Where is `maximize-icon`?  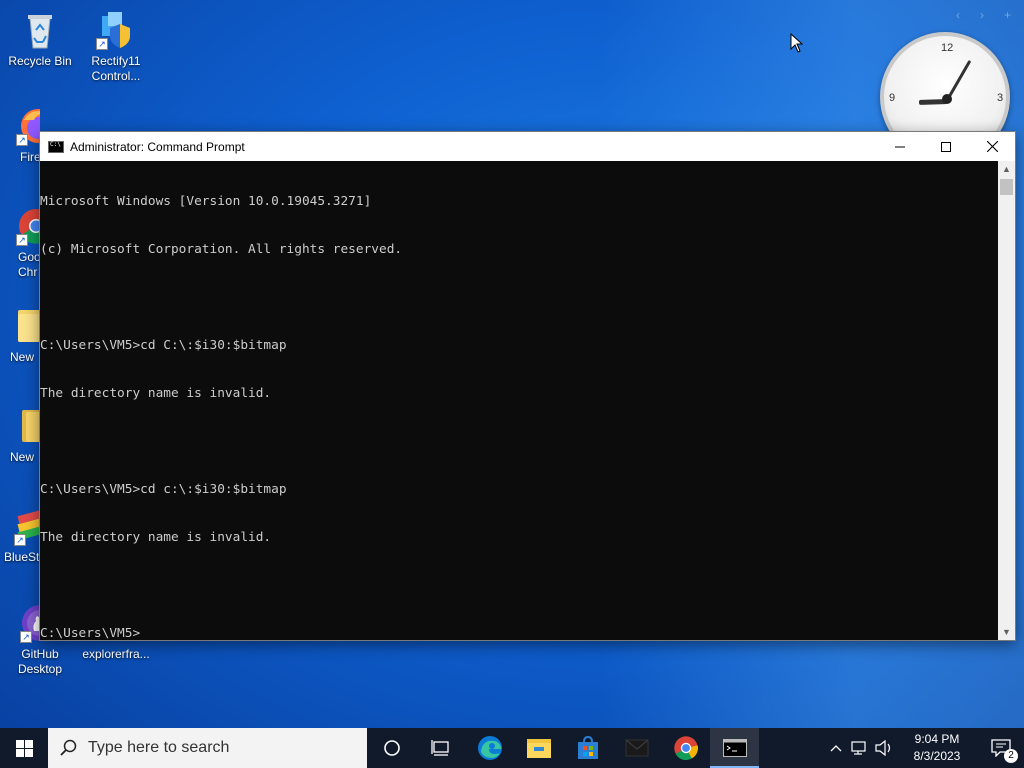
maximize-icon is located at coordinates (946, 146).